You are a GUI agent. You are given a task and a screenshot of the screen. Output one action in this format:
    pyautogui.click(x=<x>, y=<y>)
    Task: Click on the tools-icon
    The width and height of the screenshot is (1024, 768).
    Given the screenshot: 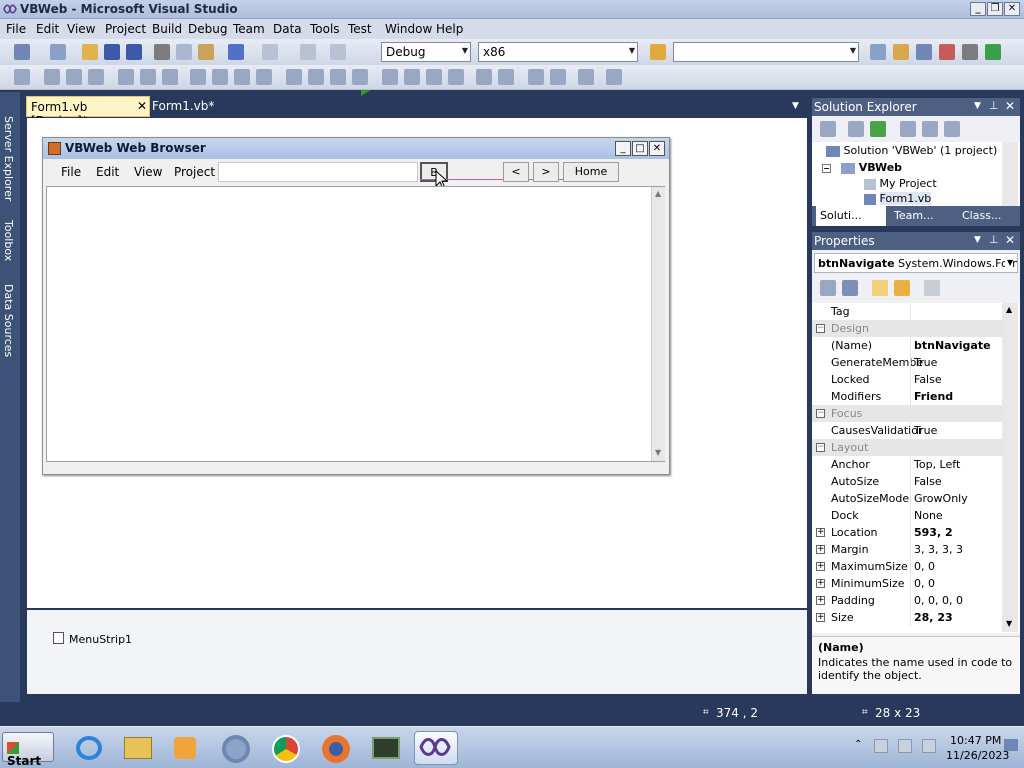 What is the action you would take?
    pyautogui.click(x=970, y=52)
    